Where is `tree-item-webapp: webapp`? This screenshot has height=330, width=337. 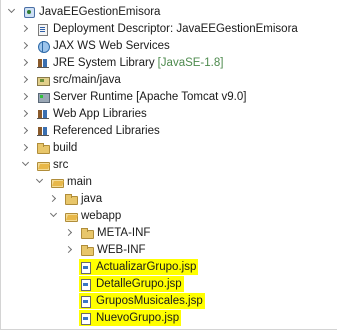
tree-item-webapp: webapp is located at coordinates (85, 216).